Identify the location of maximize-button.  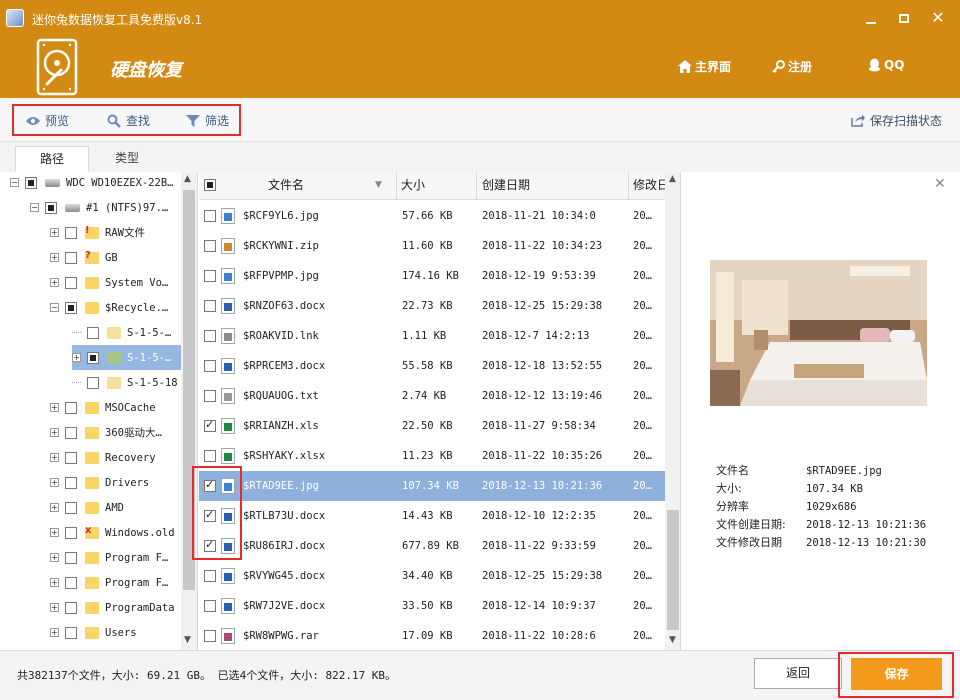
(904, 18).